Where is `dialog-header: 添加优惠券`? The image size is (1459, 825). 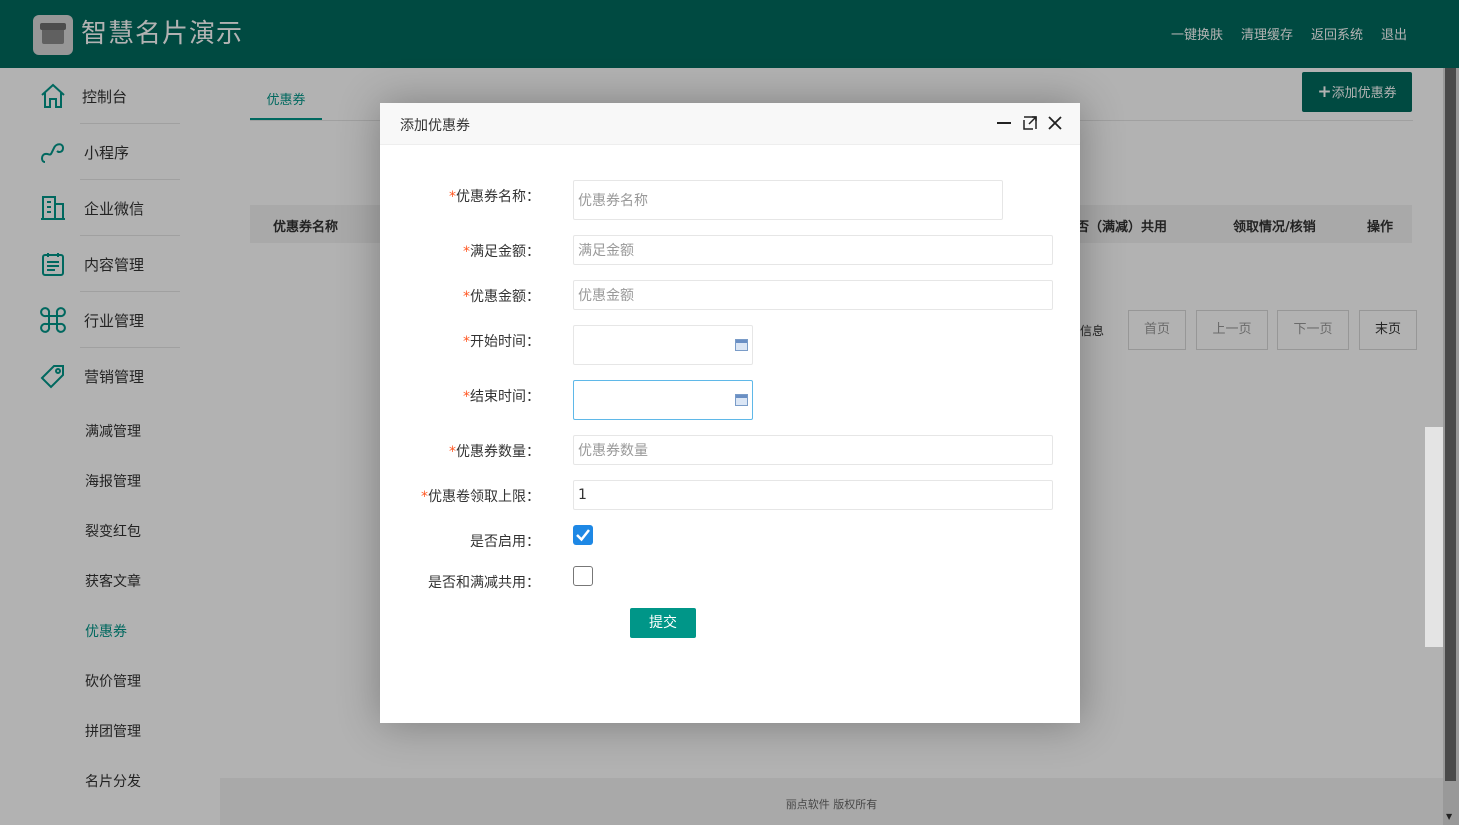
dialog-header: 添加优惠券 is located at coordinates (730, 124).